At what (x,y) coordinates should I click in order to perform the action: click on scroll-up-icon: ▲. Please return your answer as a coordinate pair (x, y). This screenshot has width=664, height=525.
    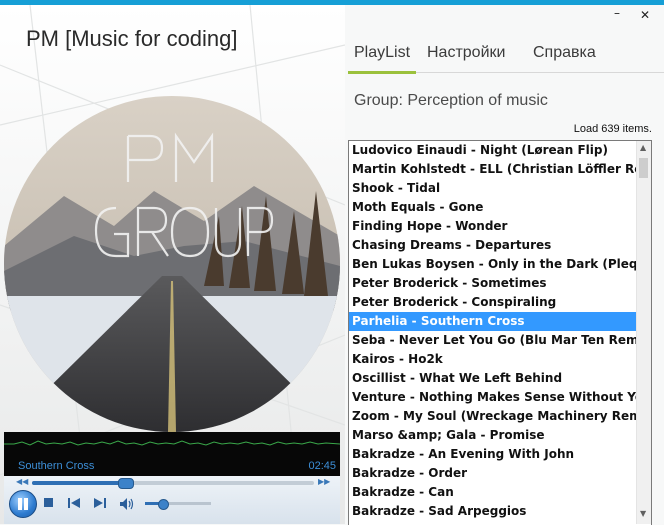
    Looking at the image, I should click on (643, 147).